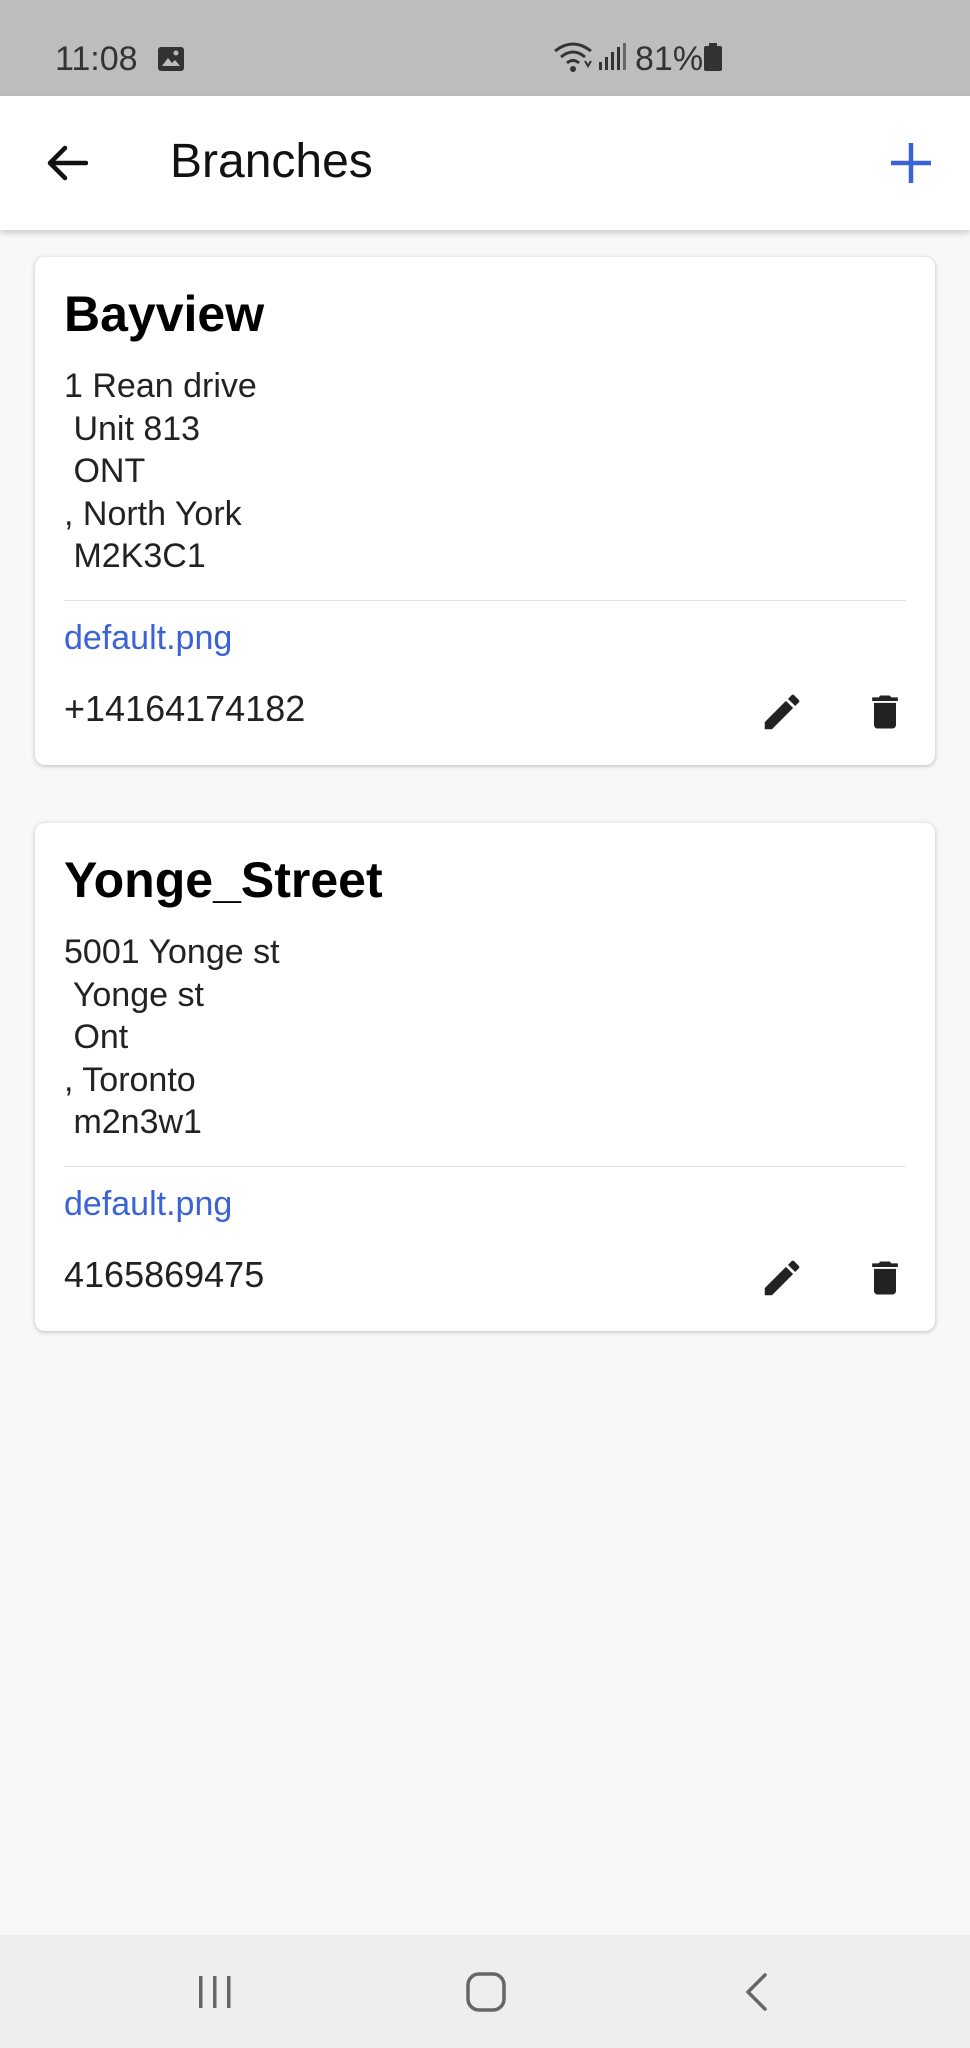 The width and height of the screenshot is (970, 2048). I want to click on add-branch-button, so click(911, 163).